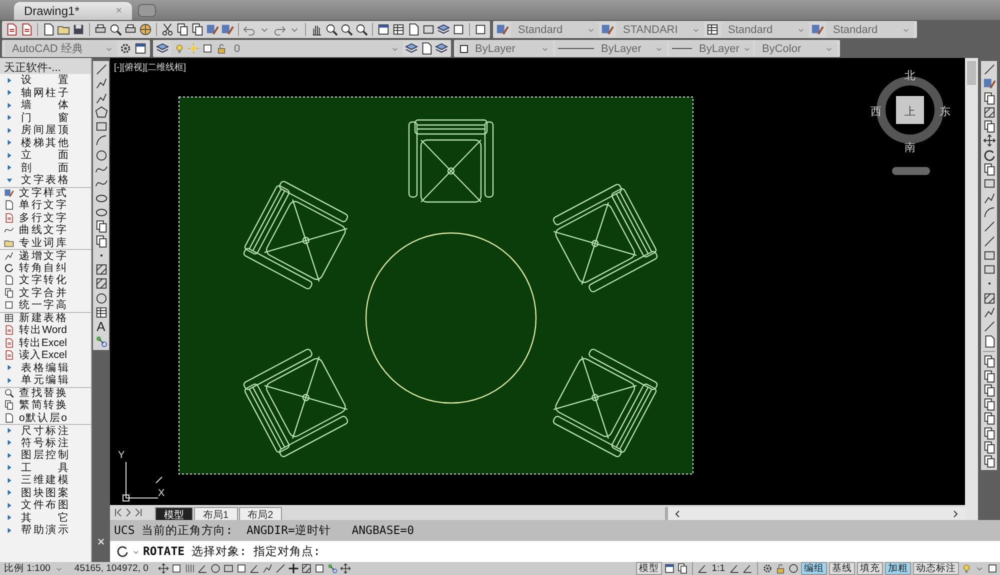 This screenshot has height=575, width=1000. What do you see at coordinates (649, 568) in the screenshot?
I see `model-button: 模型` at bounding box center [649, 568].